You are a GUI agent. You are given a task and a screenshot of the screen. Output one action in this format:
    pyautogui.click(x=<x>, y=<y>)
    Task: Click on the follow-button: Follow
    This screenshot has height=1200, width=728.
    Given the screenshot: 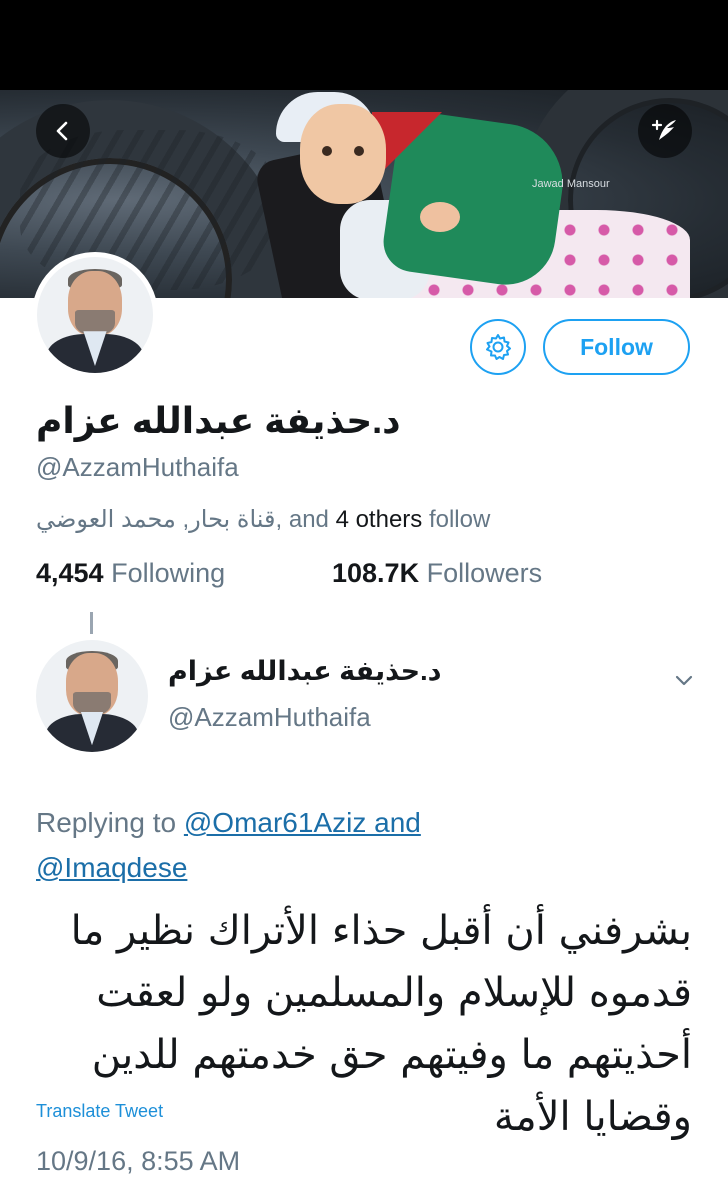 What is the action you would take?
    pyautogui.click(x=616, y=347)
    